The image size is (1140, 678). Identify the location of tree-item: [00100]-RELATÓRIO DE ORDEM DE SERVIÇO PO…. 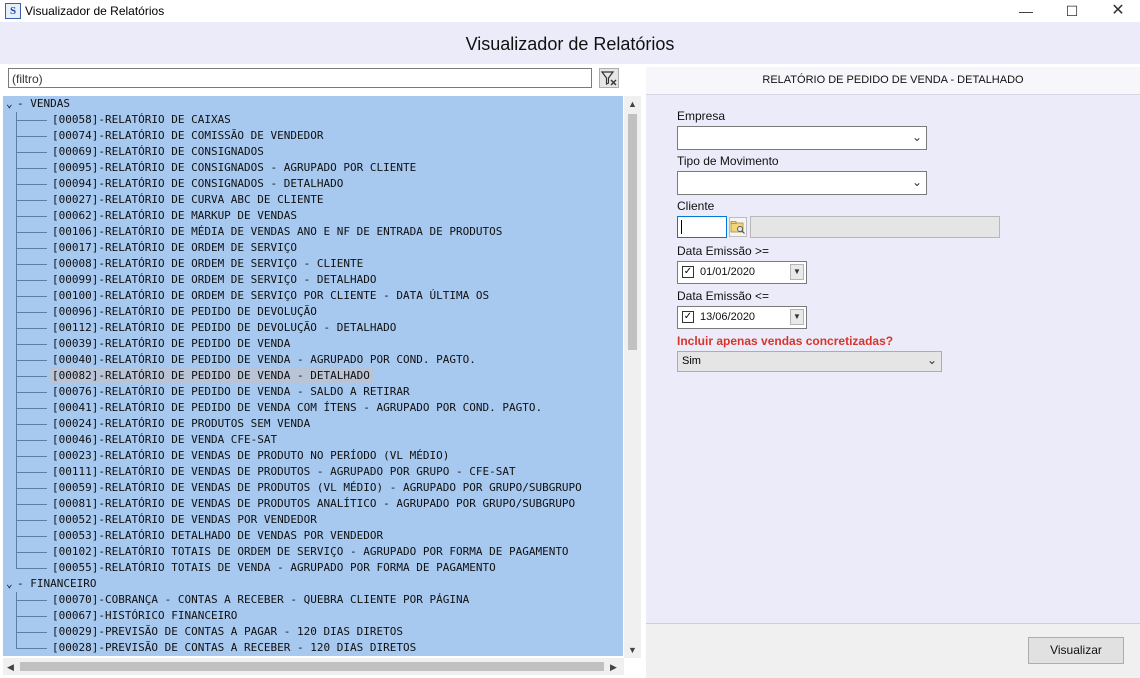
(270, 296).